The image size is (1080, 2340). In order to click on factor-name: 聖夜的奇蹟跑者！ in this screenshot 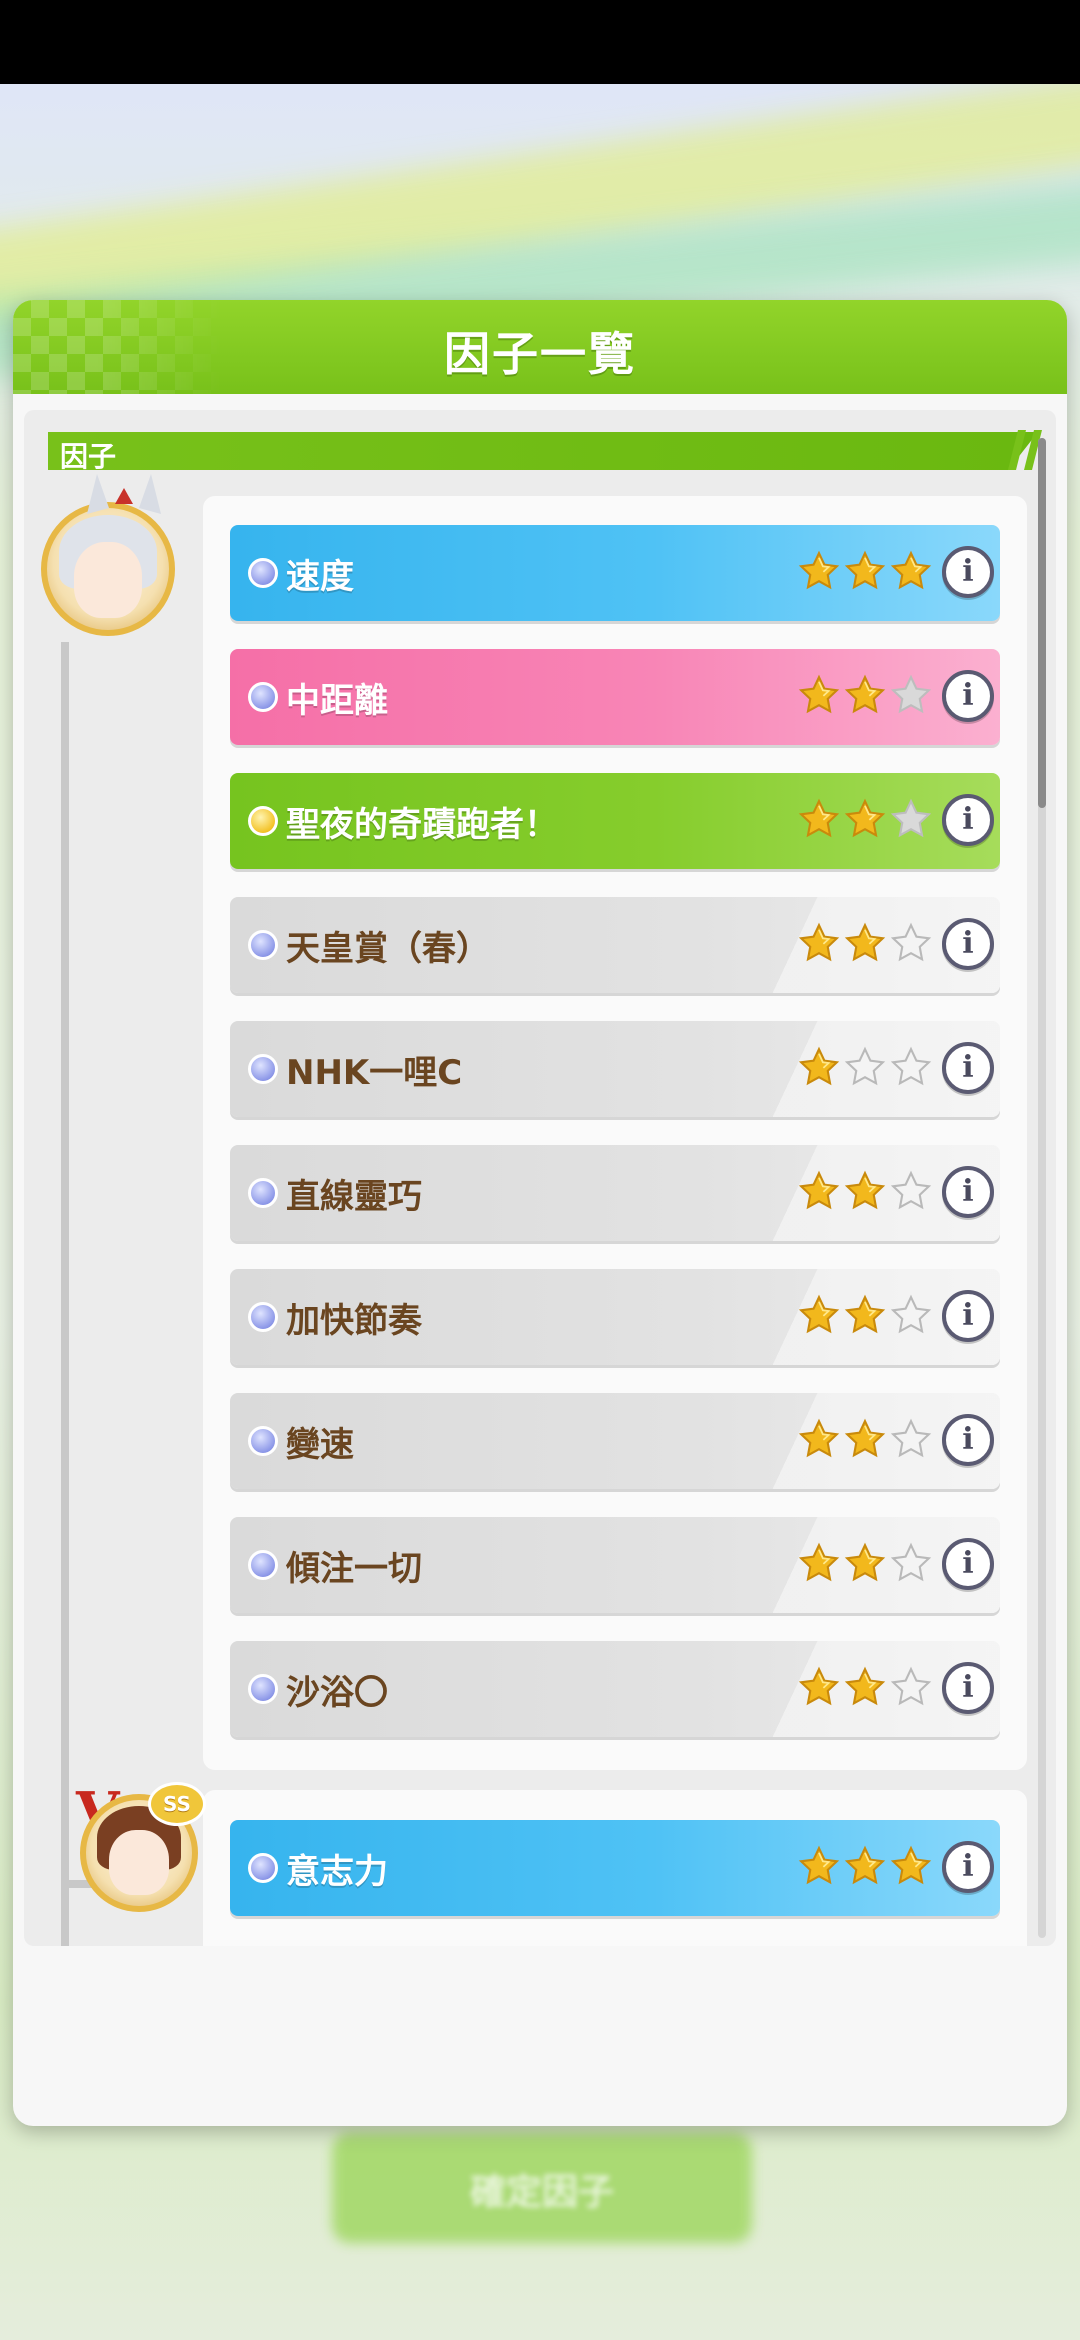, I will do `click(422, 825)`.